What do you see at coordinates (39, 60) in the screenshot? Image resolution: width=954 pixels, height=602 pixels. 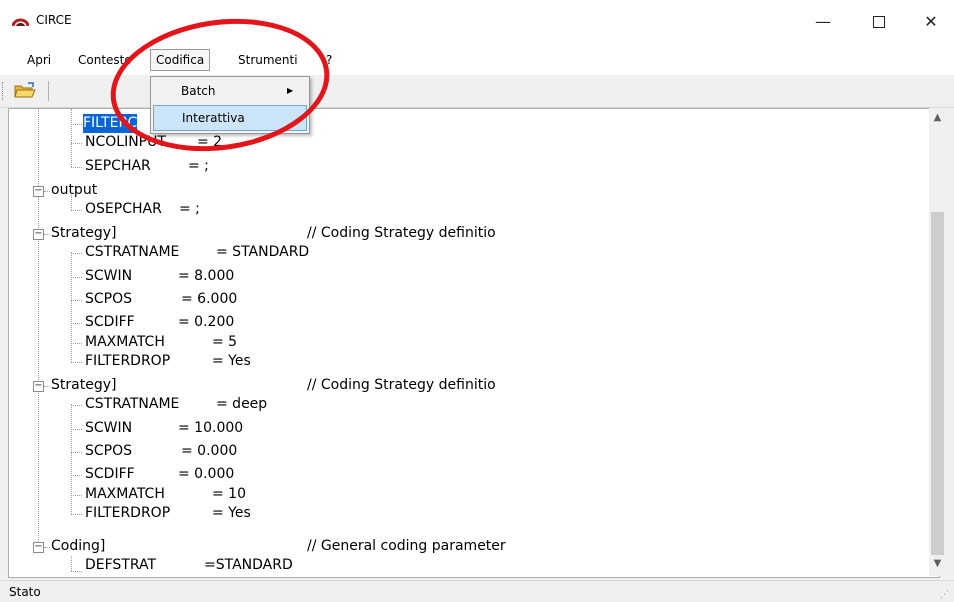 I see `menu-apri: Apri` at bounding box center [39, 60].